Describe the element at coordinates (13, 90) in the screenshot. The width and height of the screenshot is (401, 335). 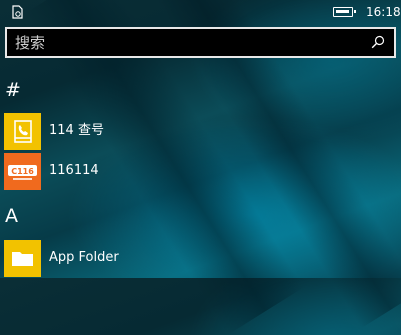
I see `section-header-hash: #` at that location.